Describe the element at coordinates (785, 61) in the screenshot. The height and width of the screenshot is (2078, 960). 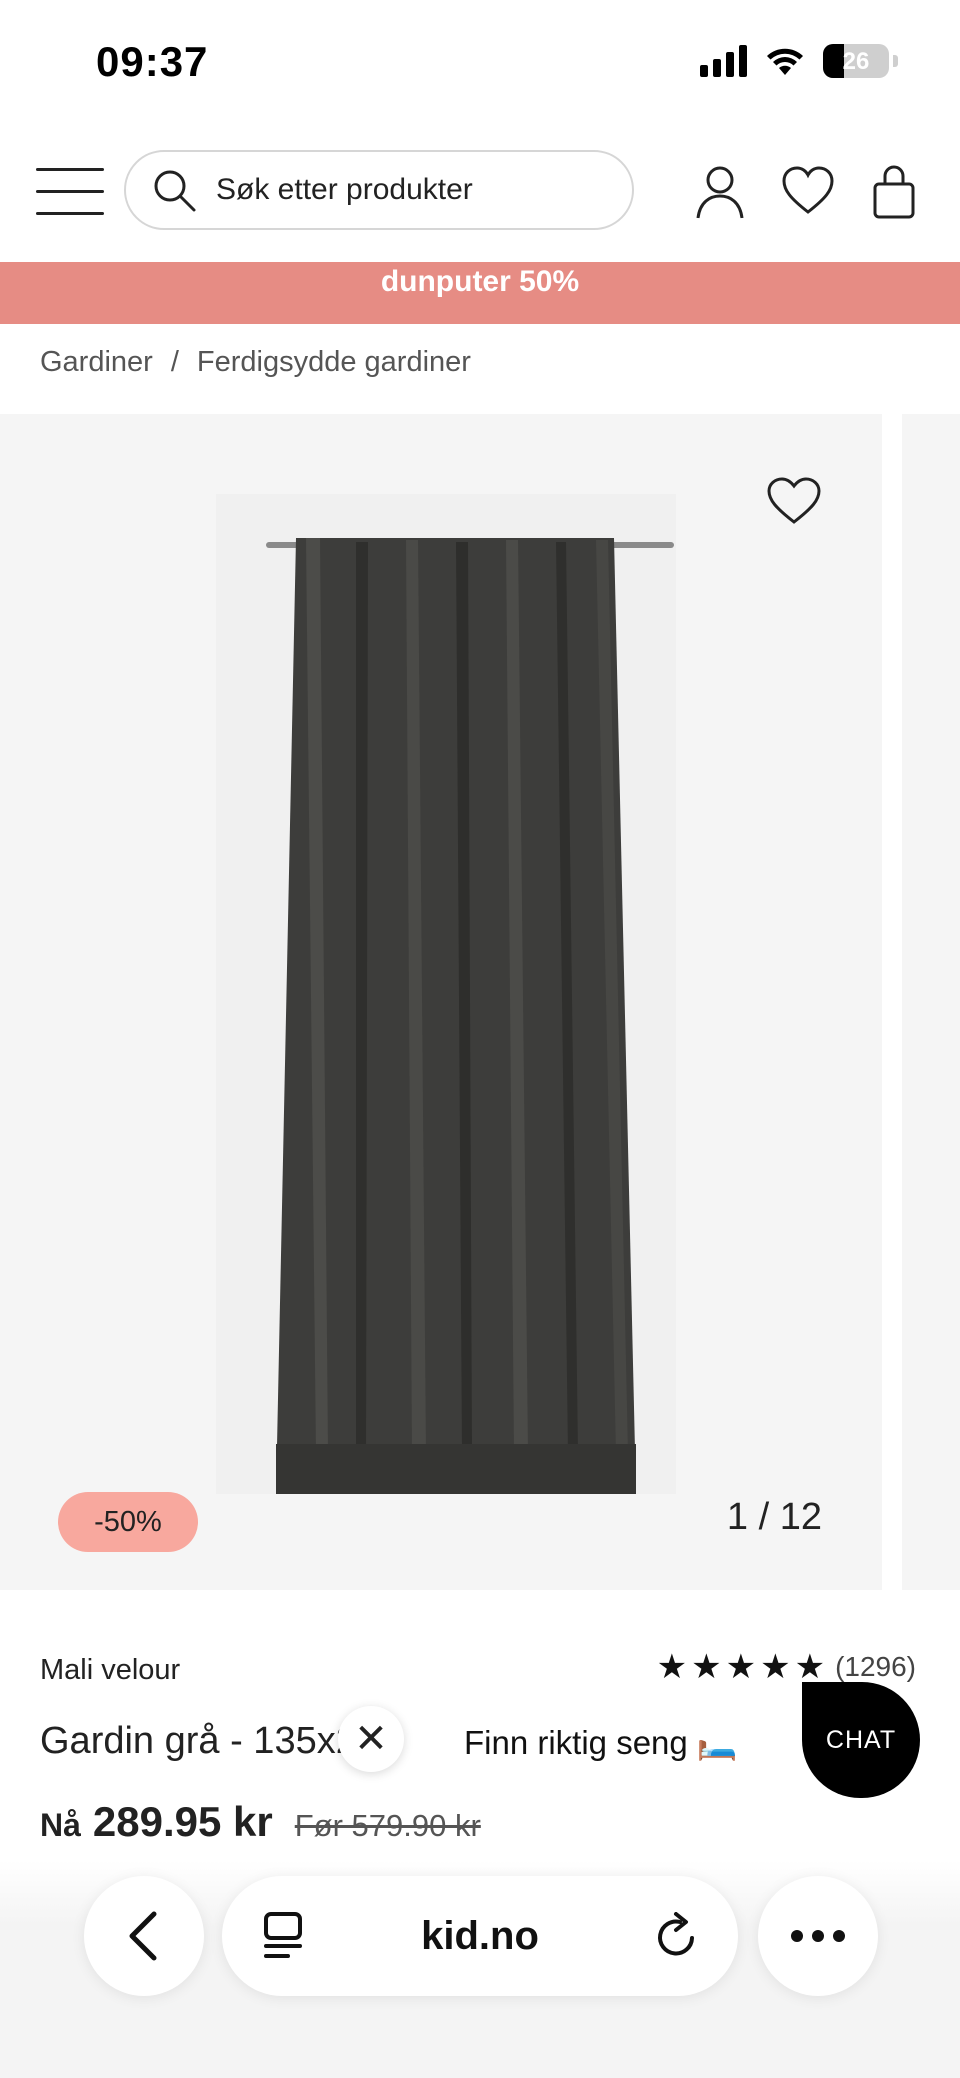
I see `wifi-icon` at that location.